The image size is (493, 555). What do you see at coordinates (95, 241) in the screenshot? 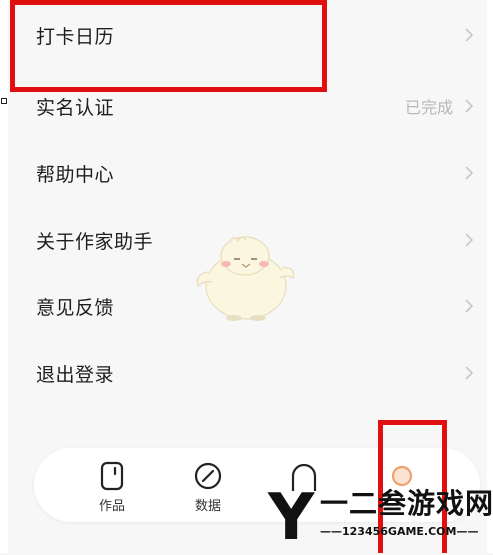
I see `menu-item-label: 关于作家助手` at bounding box center [95, 241].